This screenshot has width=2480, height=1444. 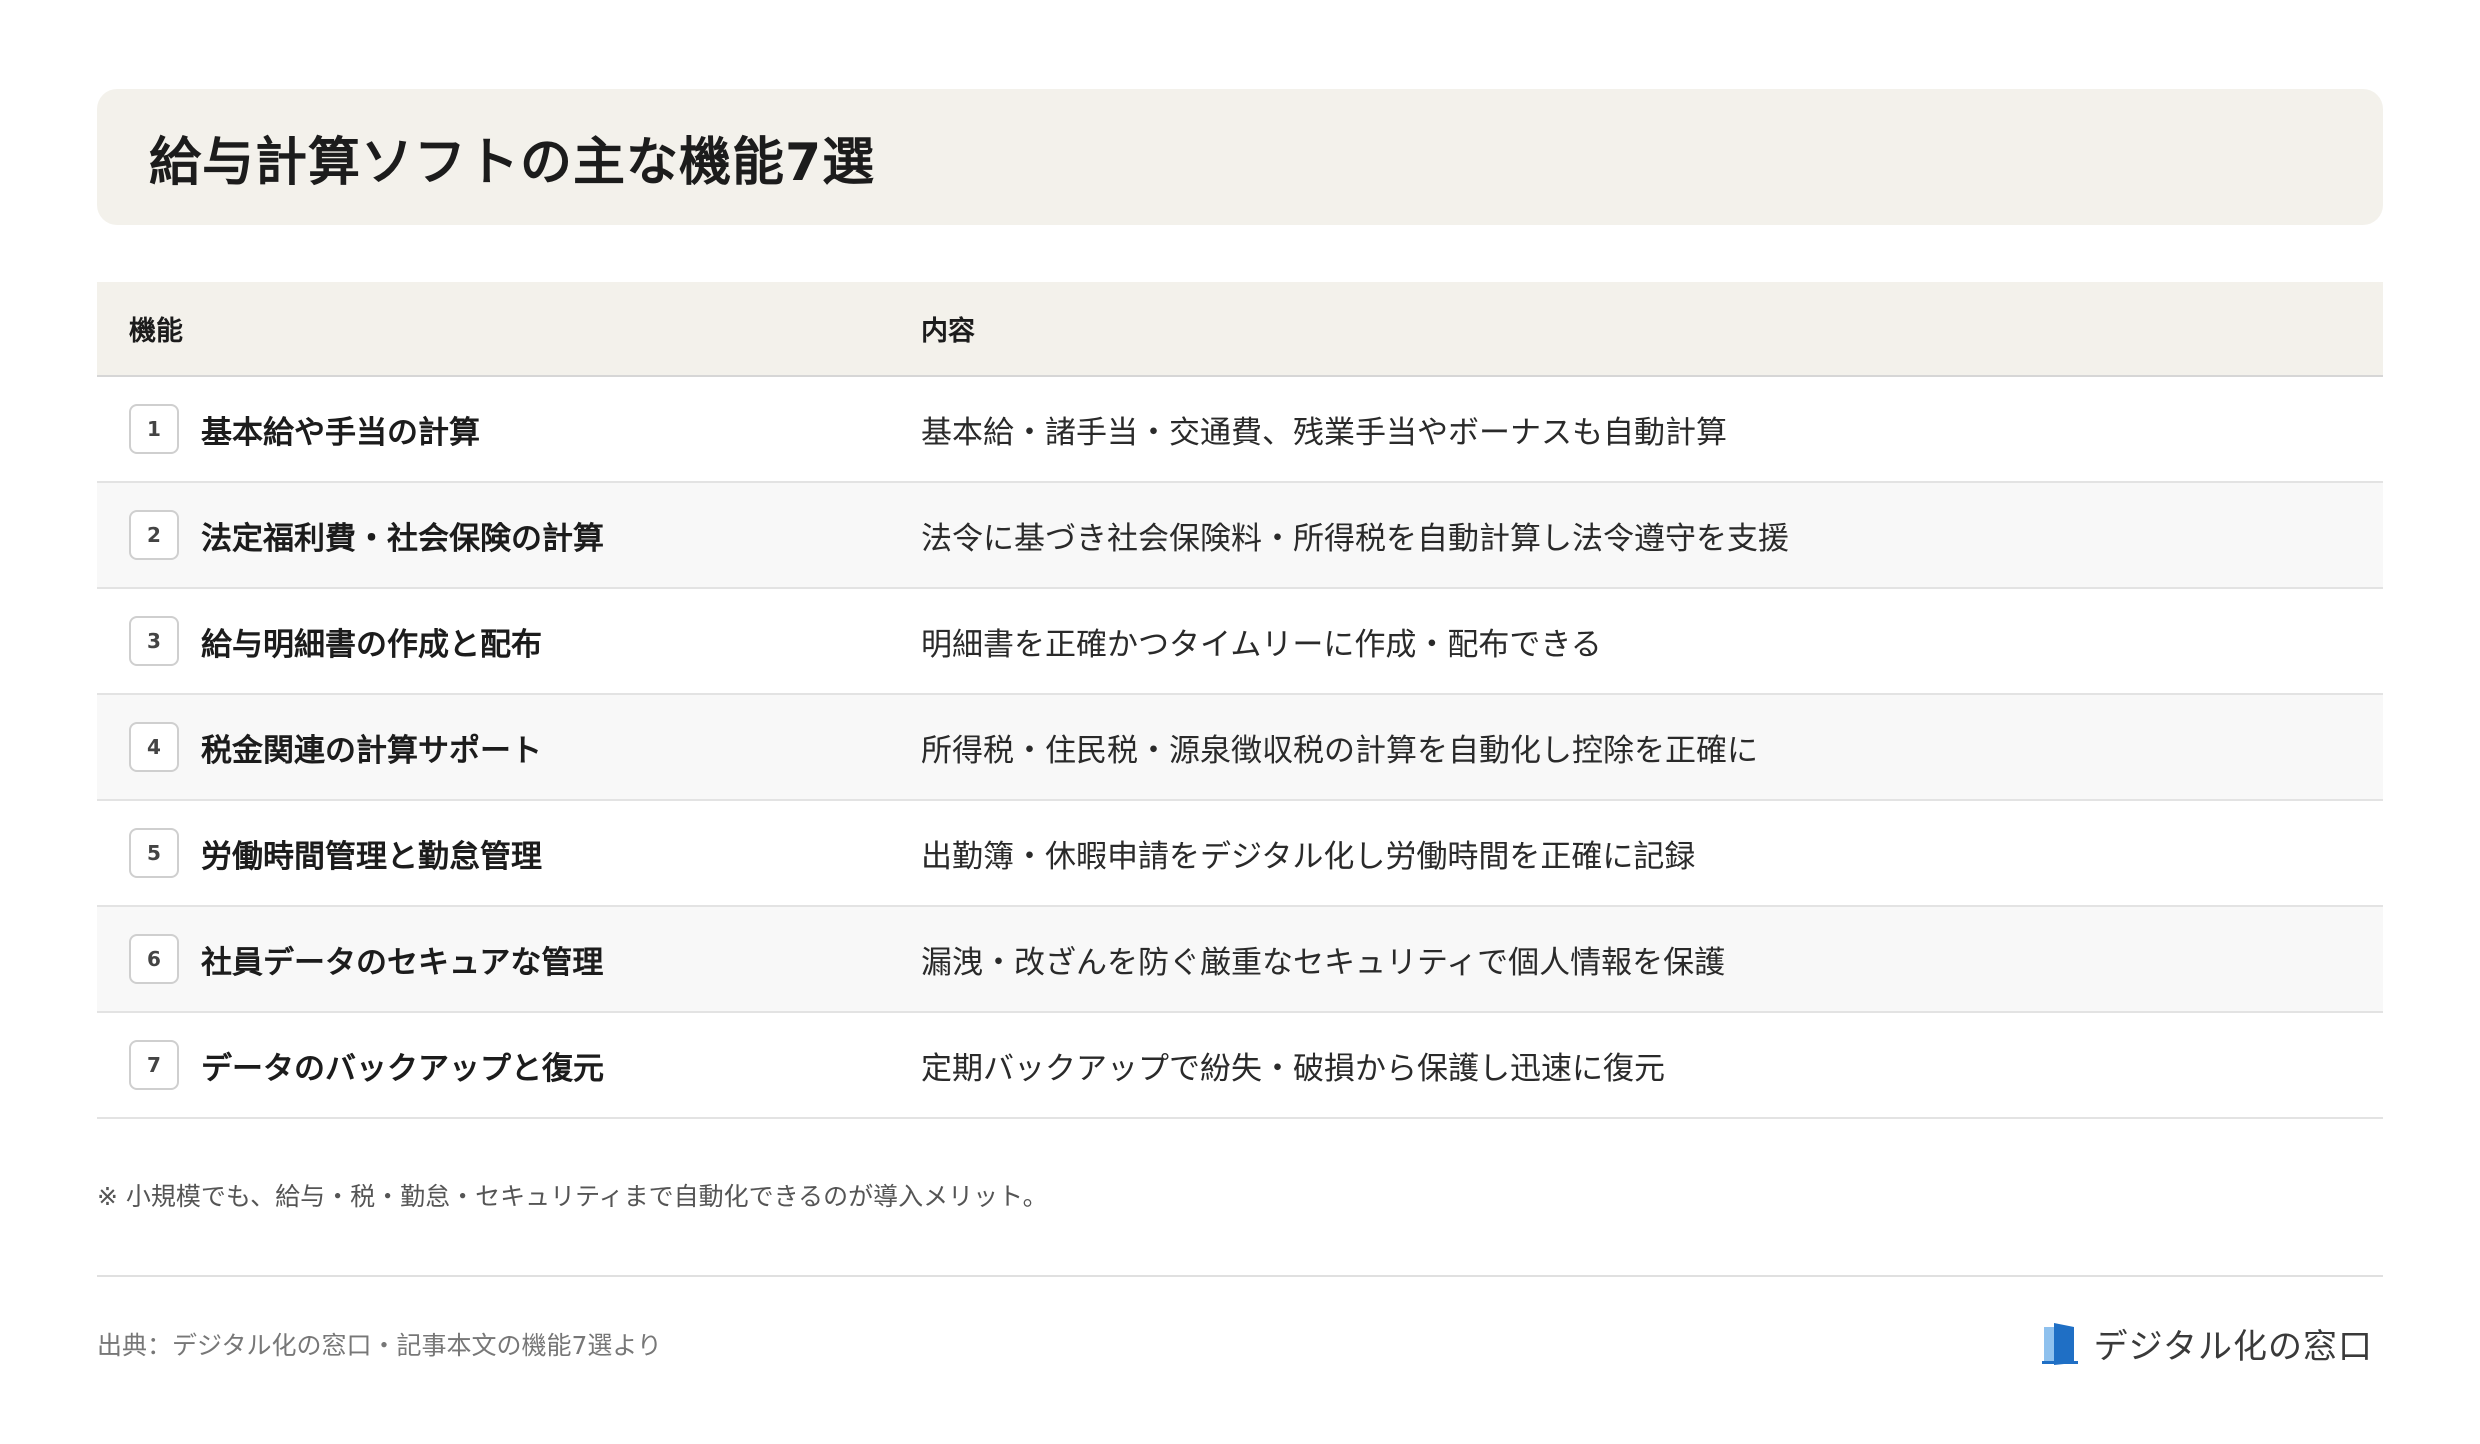 I want to click on source-credit: 出典：デジタル化の窓口・記事本文の機能7選より, so click(x=379, y=1345).